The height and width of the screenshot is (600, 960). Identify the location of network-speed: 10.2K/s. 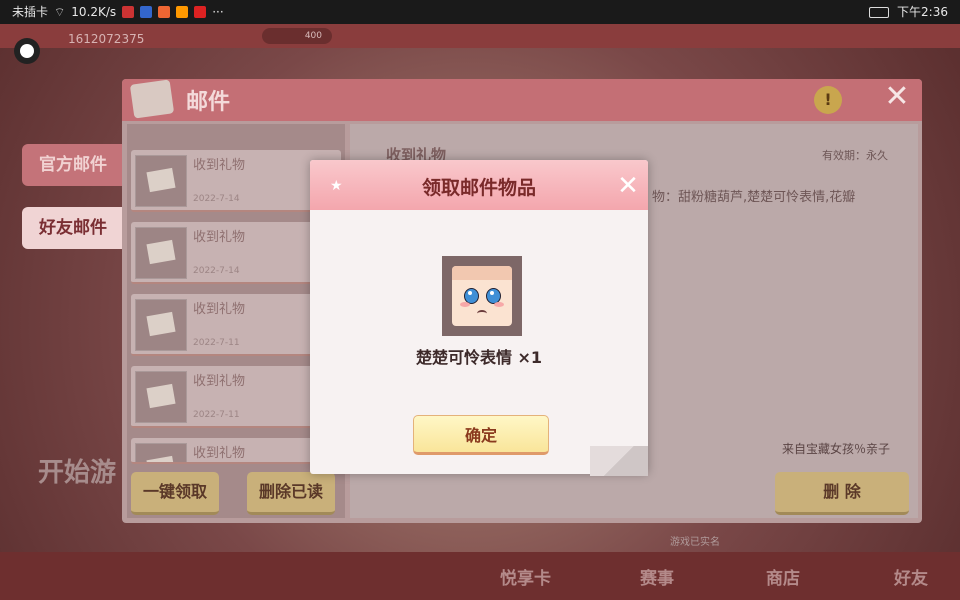
(94, 12).